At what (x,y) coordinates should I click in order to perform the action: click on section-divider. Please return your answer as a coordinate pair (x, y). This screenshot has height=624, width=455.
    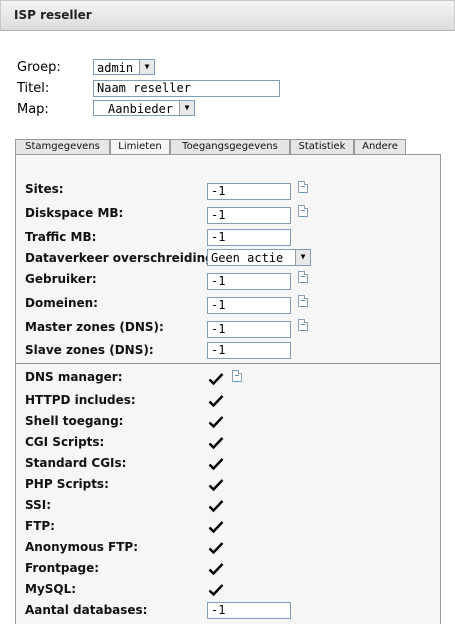
    Looking at the image, I should click on (227, 363).